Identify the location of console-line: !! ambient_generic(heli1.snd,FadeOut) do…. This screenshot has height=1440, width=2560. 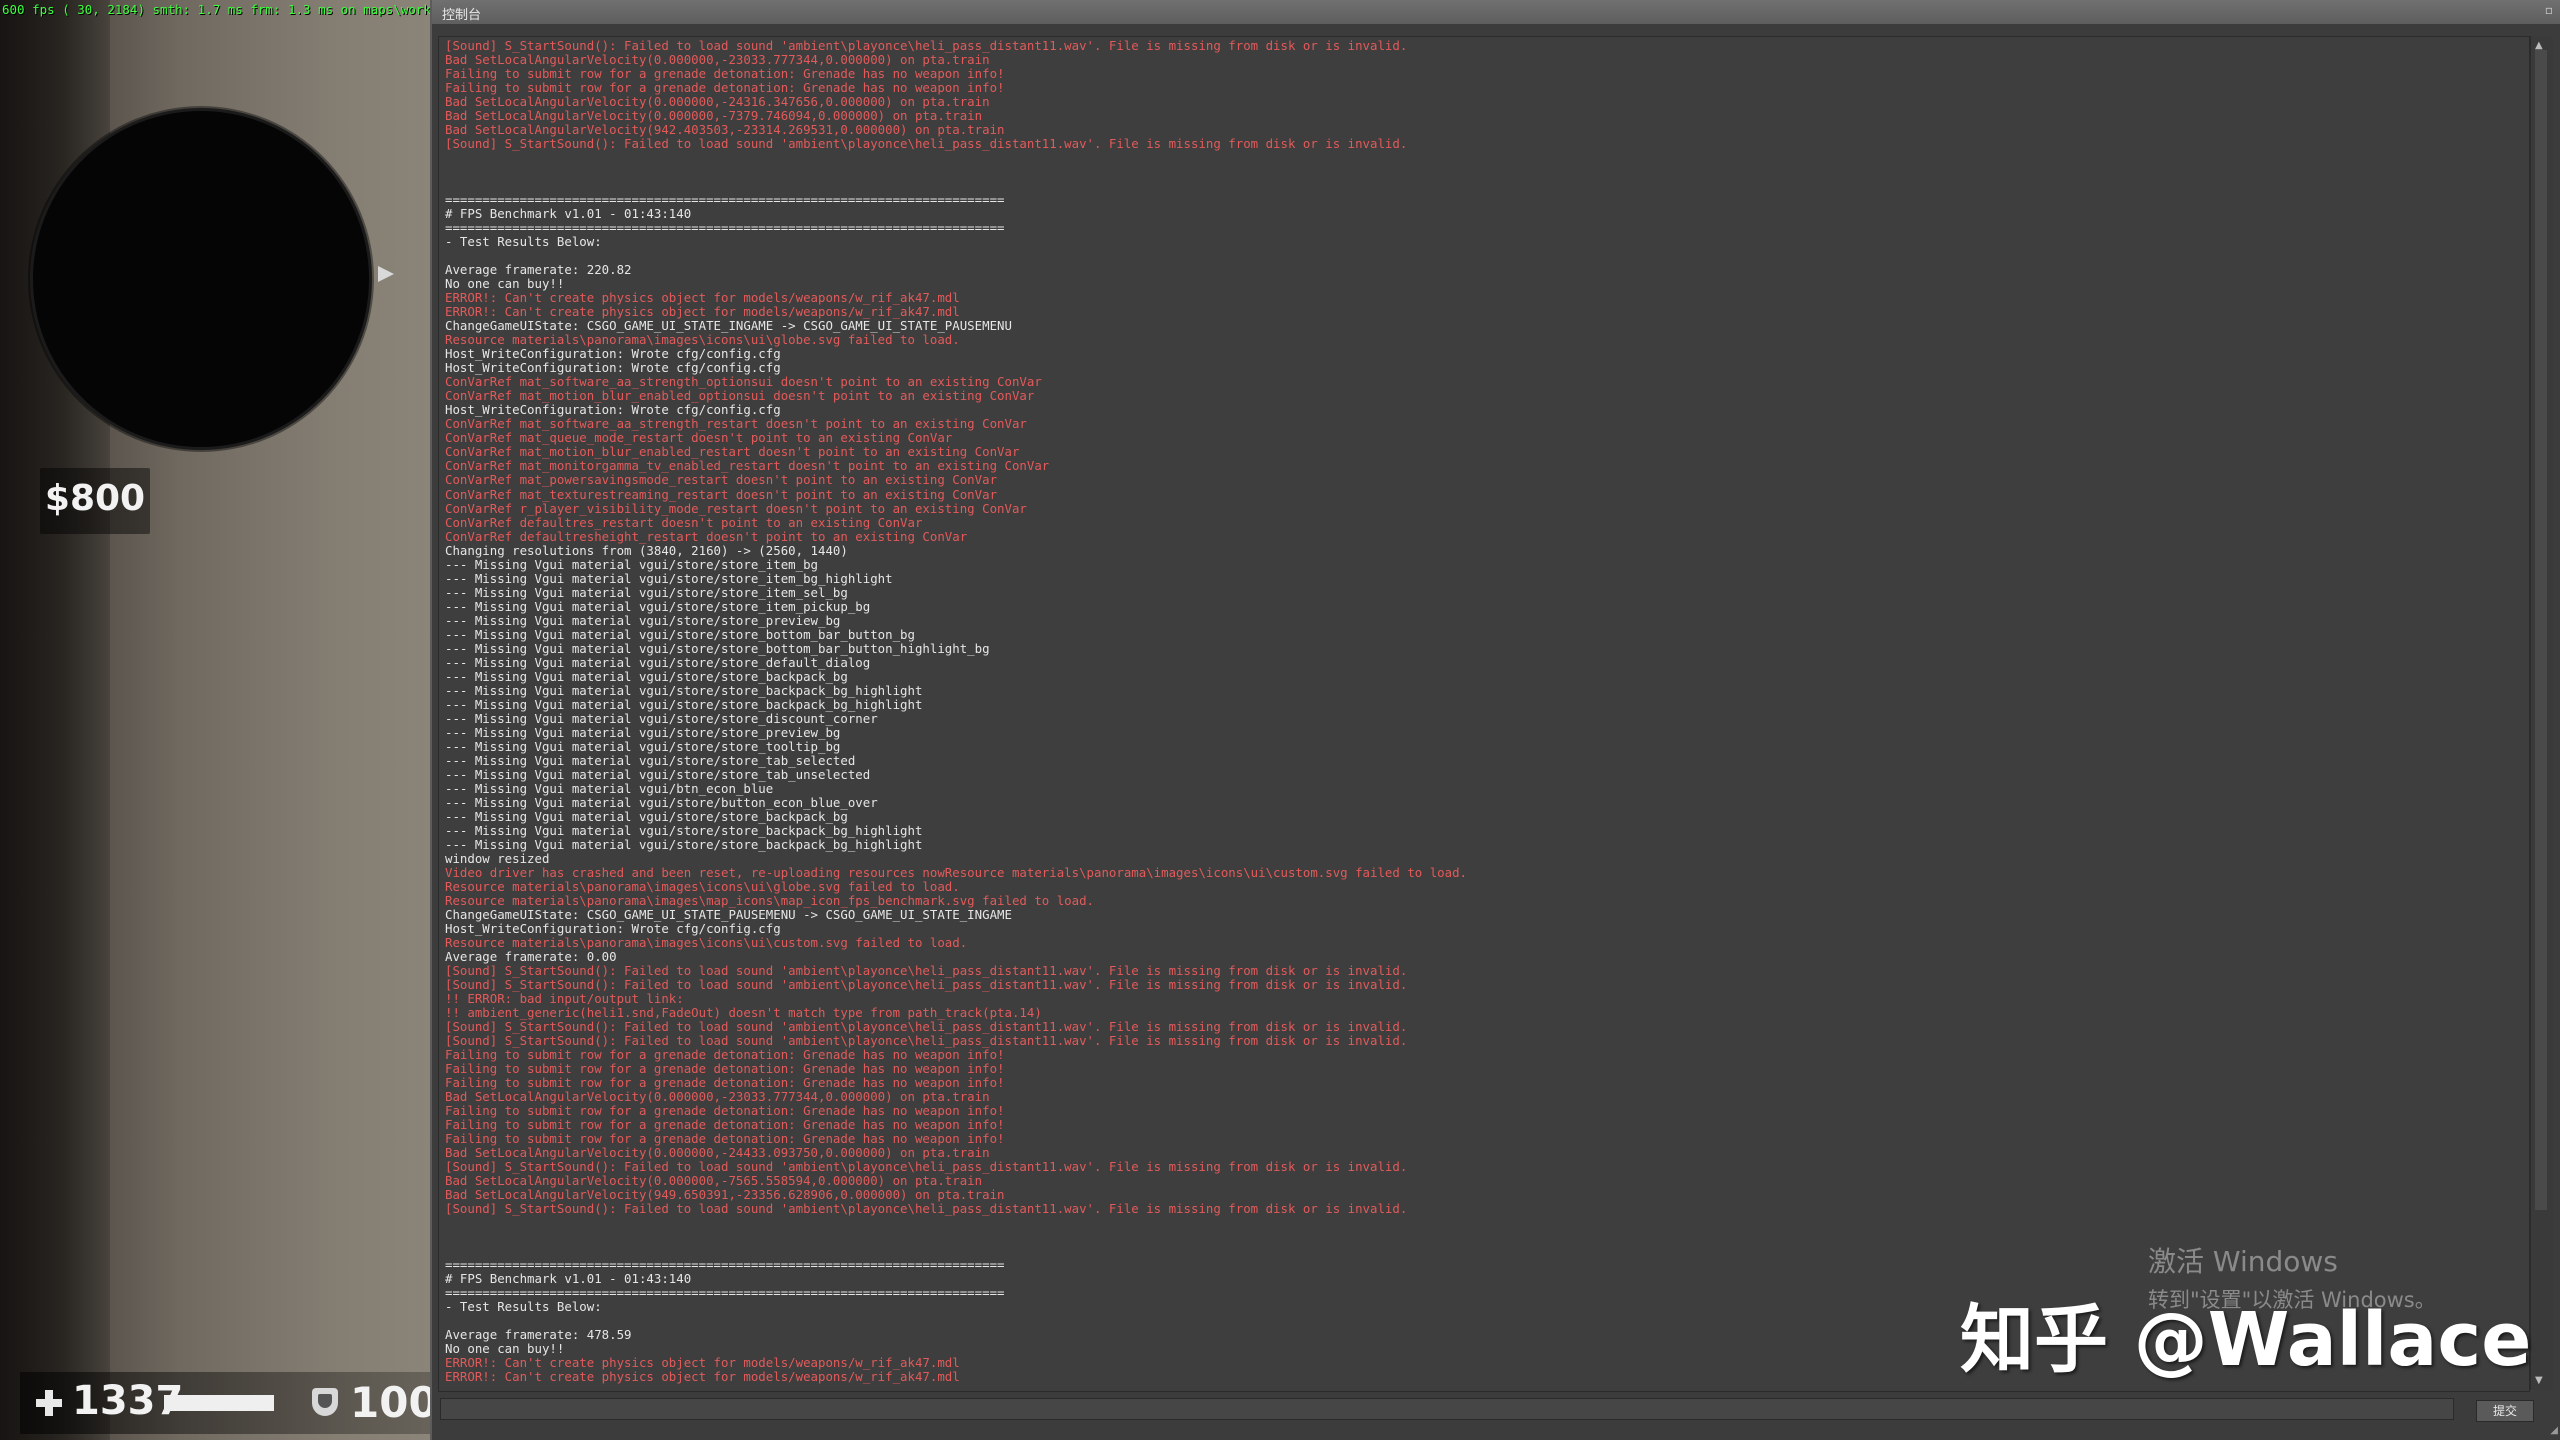
(743, 1013).